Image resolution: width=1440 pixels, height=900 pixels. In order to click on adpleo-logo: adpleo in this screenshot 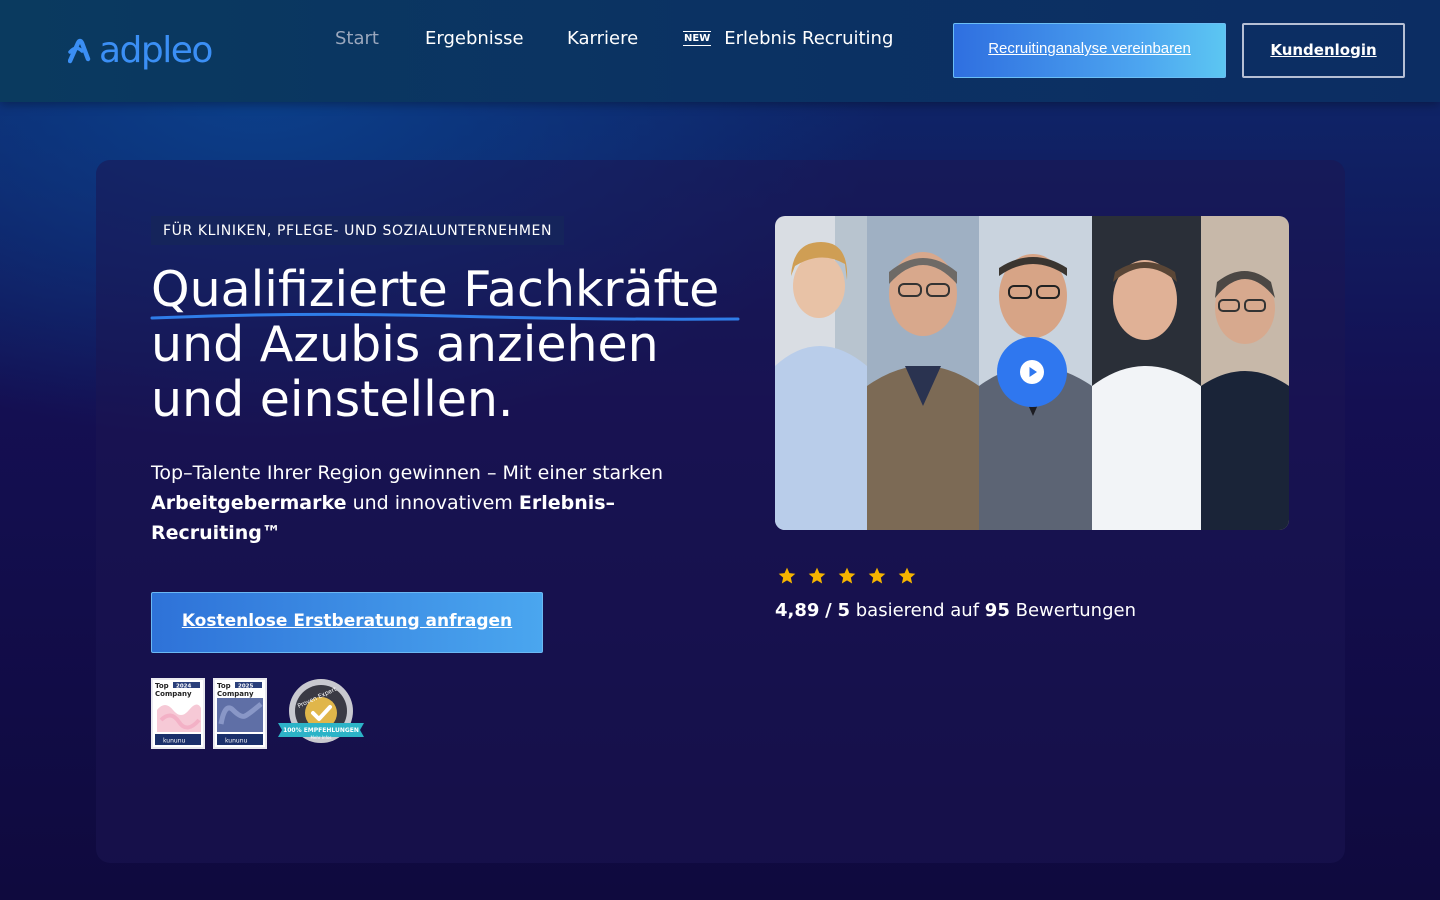, I will do `click(140, 51)`.